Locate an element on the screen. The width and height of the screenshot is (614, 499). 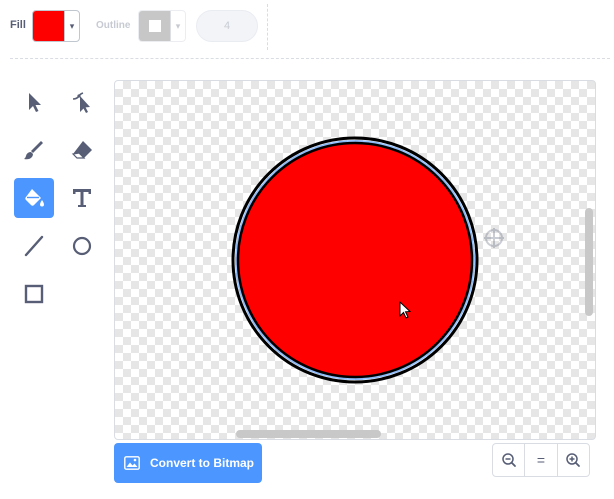
image-icon is located at coordinates (132, 463).